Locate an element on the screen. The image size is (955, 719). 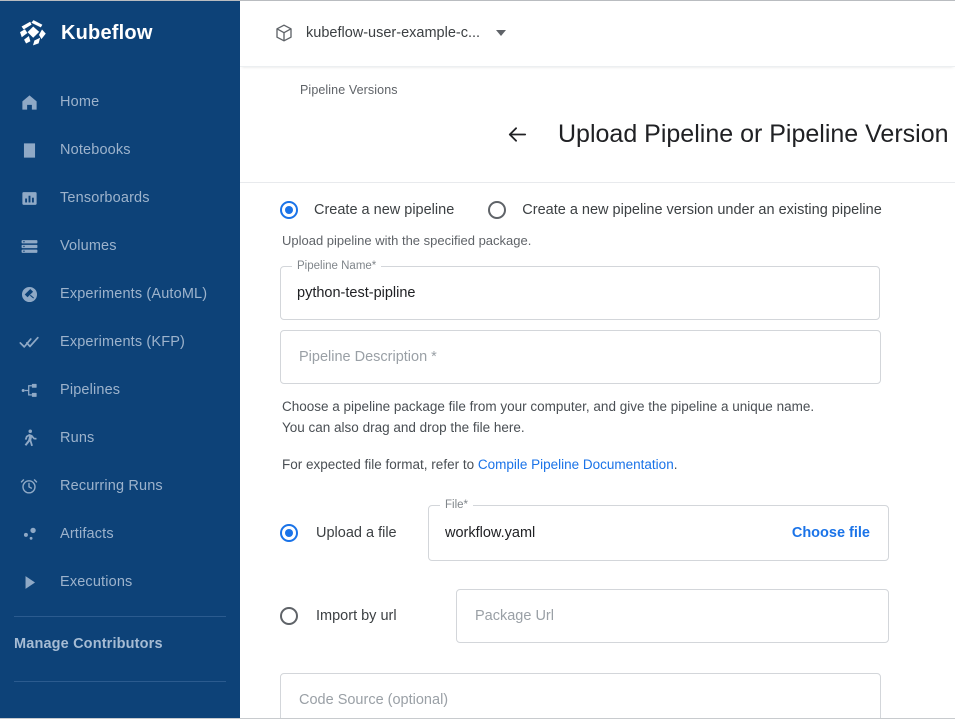
sidebar-item-home: Home is located at coordinates (120, 102).